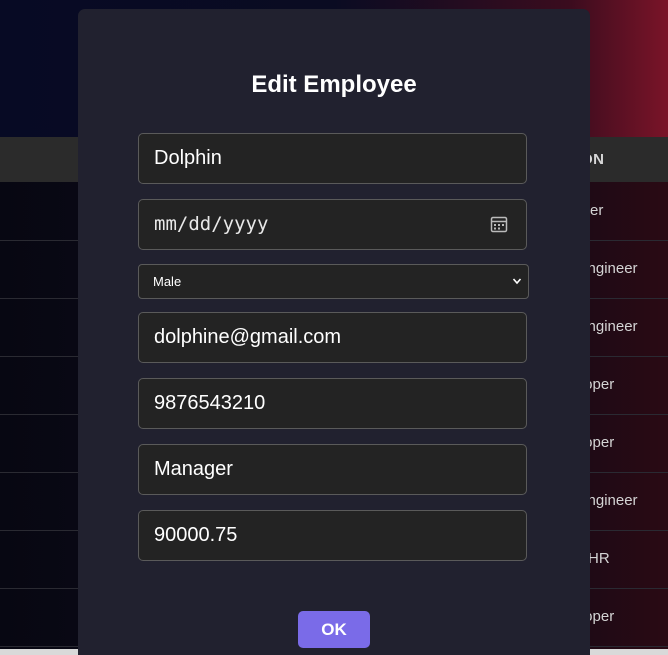  I want to click on table-cell-position: HR, so click(599, 558).